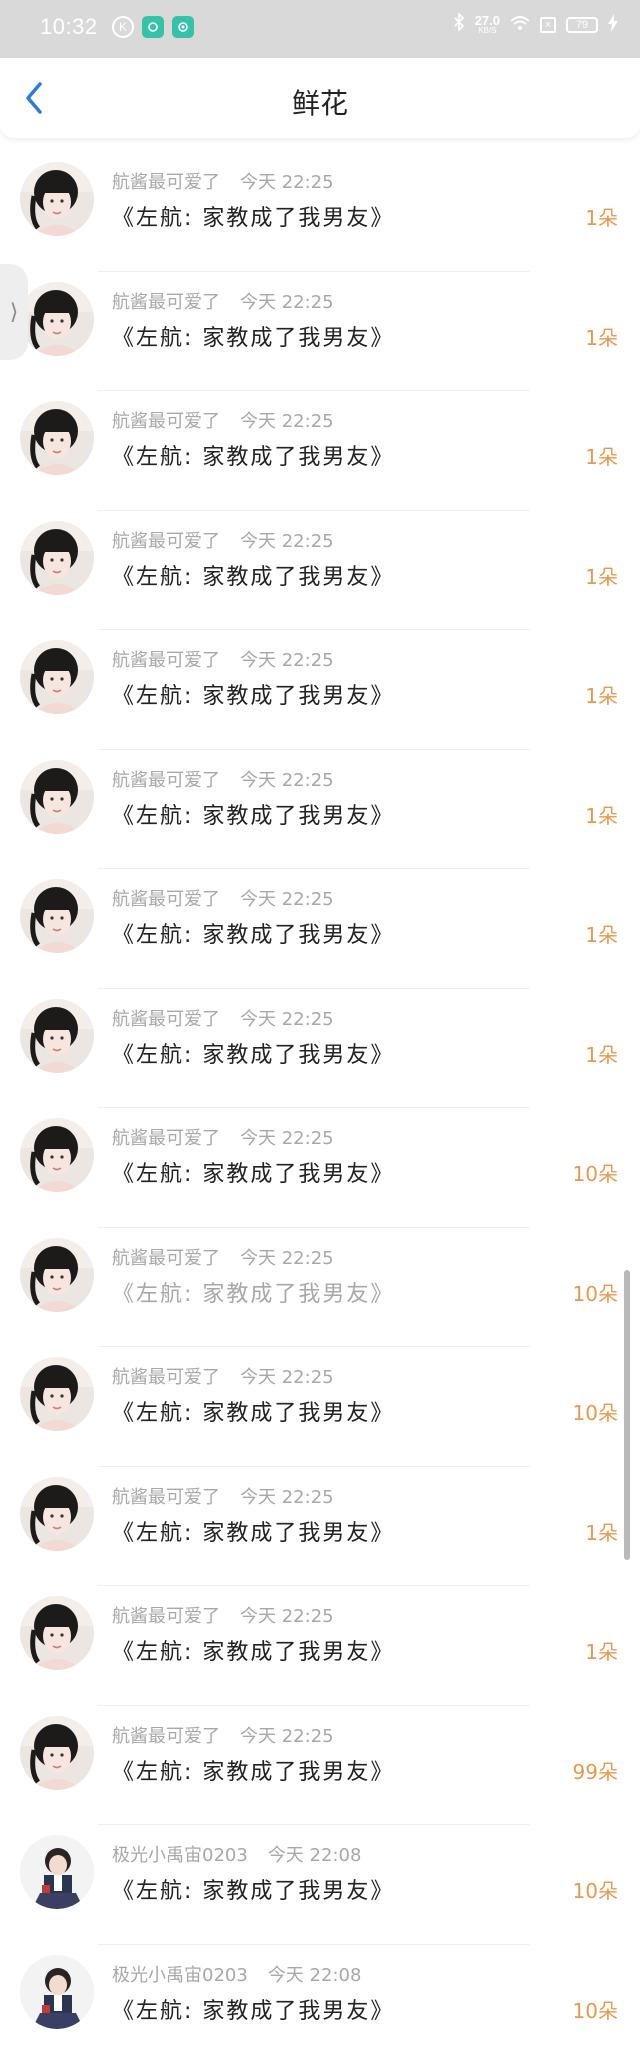  Describe the element at coordinates (487, 31) in the screenshot. I see `net-speed-unit: KB/S` at that location.